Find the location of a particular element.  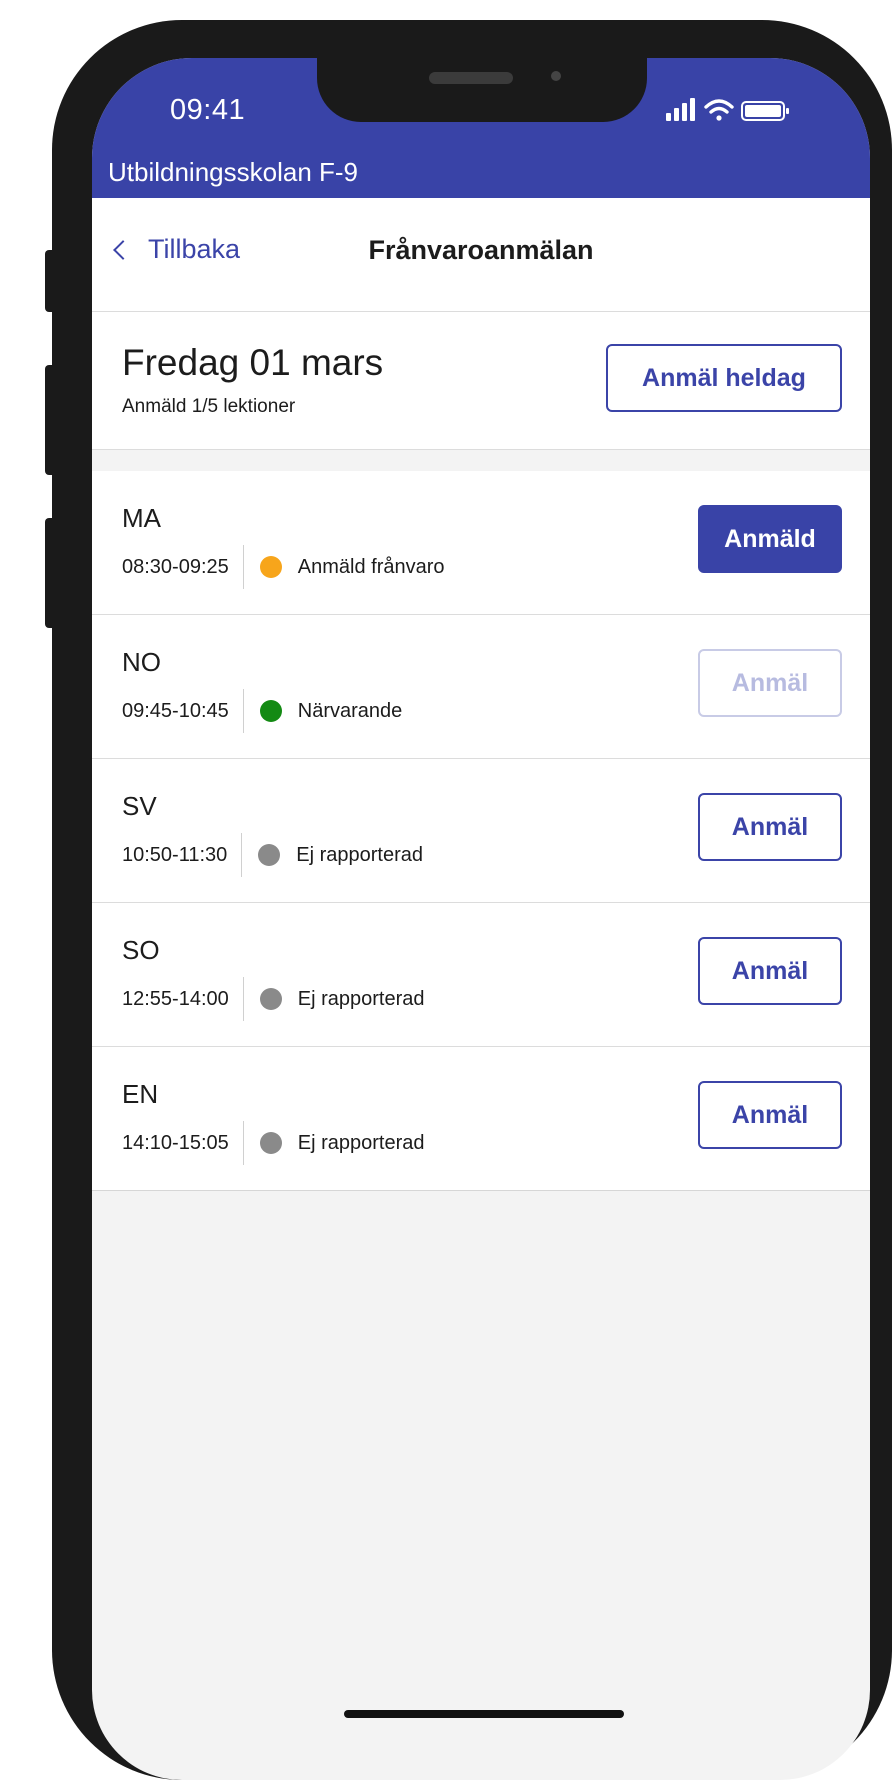

lesson-subject: EN is located at coordinates (140, 1094).